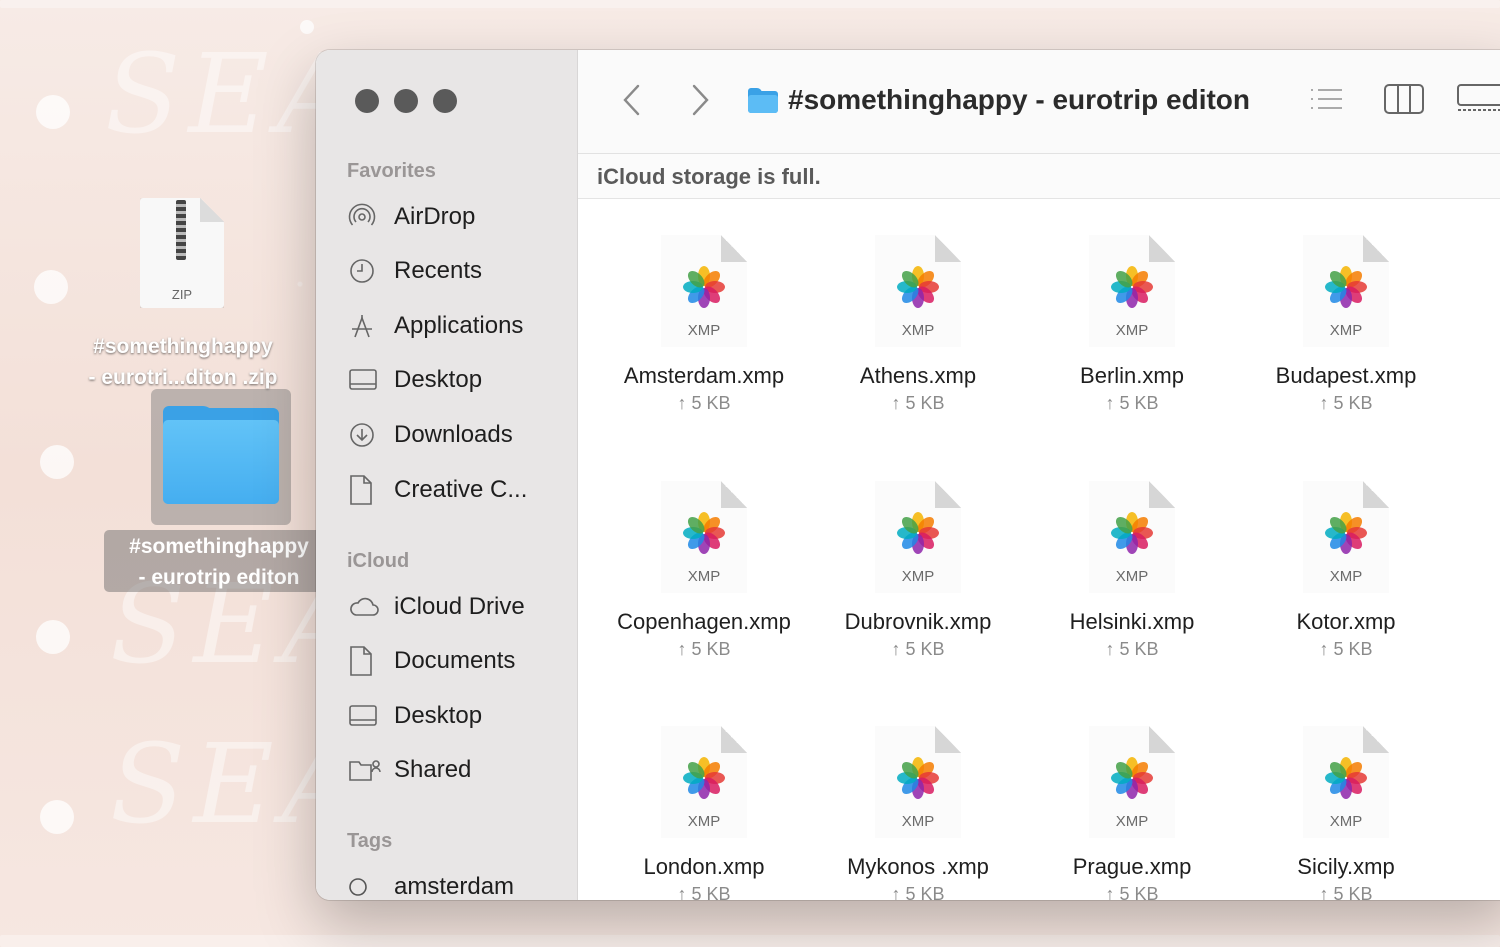 The height and width of the screenshot is (947, 1500). I want to click on sidebar-item-icloud-drive: iCloud Drive, so click(436, 607).